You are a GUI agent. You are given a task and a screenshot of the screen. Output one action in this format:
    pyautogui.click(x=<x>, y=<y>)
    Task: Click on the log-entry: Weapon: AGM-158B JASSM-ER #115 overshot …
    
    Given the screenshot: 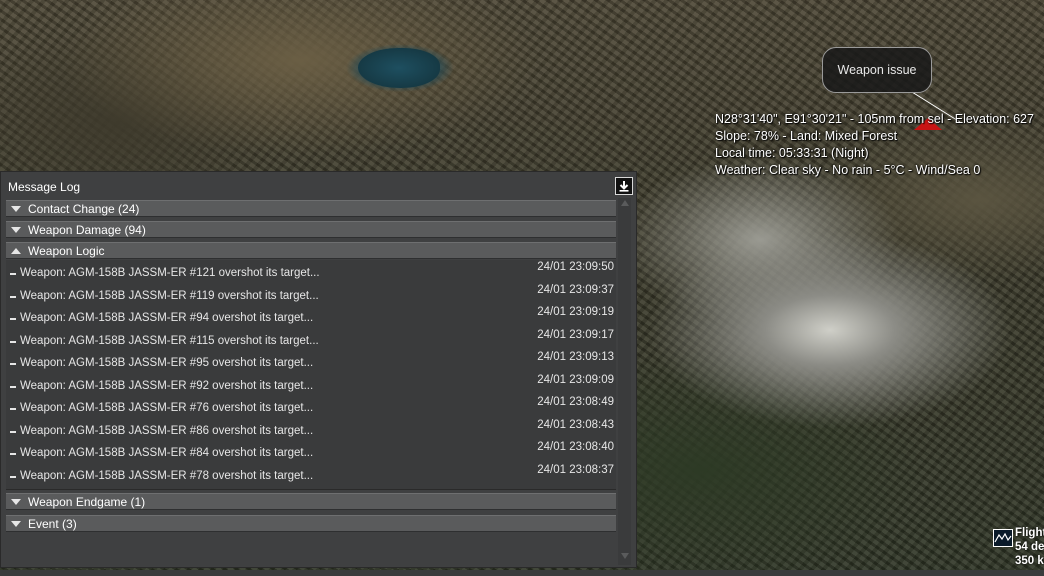 What is the action you would take?
    pyautogui.click(x=311, y=340)
    